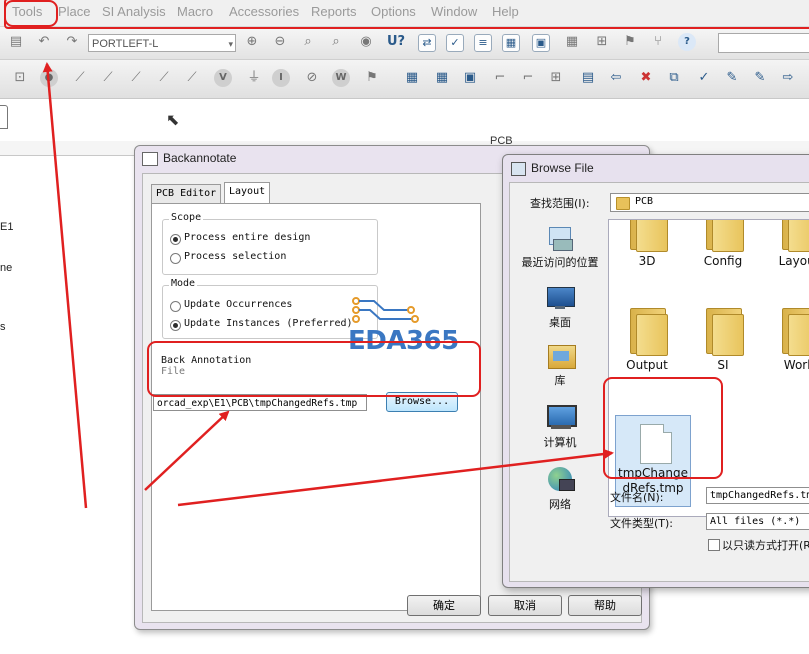 The width and height of the screenshot is (809, 654). I want to click on place-label: 桌面, so click(560, 322).